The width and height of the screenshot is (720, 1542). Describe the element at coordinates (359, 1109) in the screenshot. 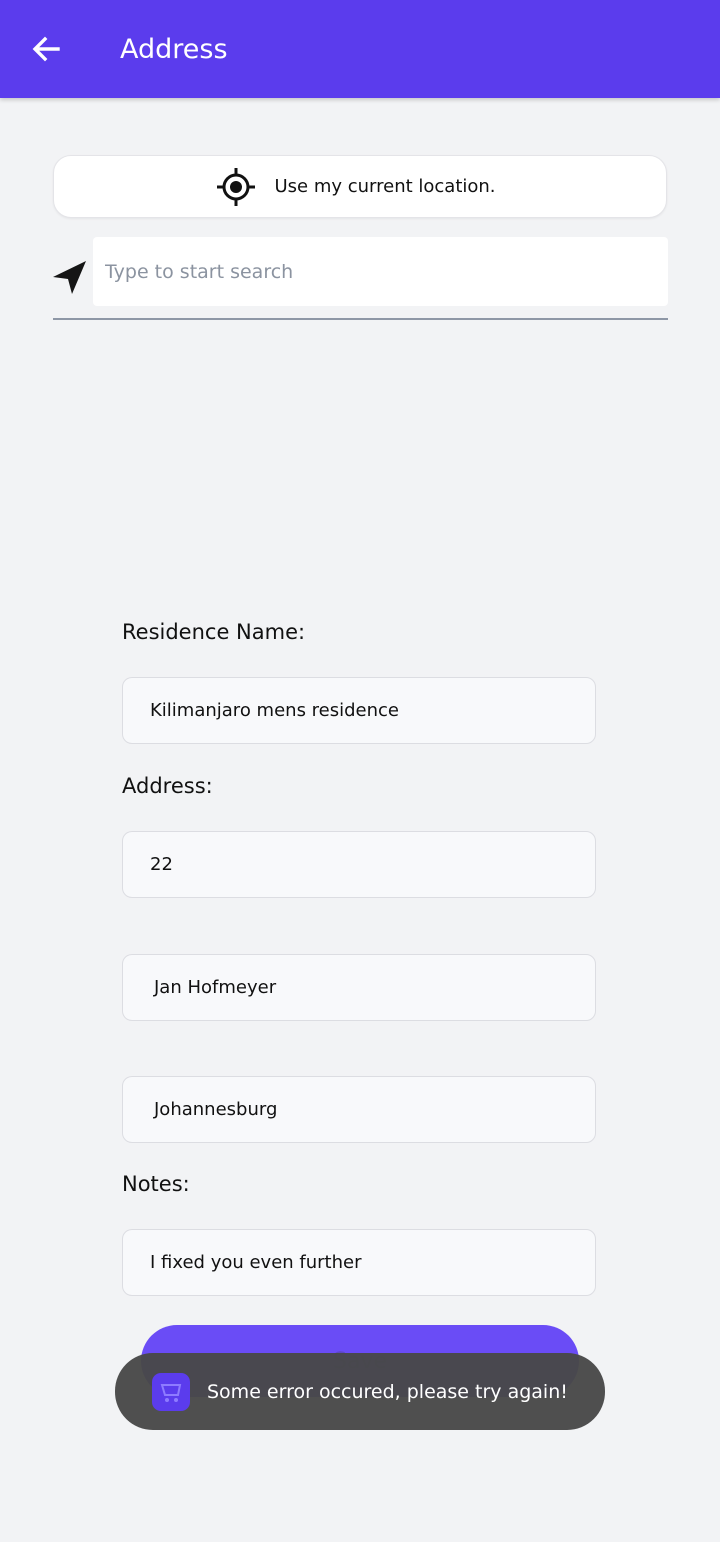

I see `address-line3-field: Johannesburg` at that location.